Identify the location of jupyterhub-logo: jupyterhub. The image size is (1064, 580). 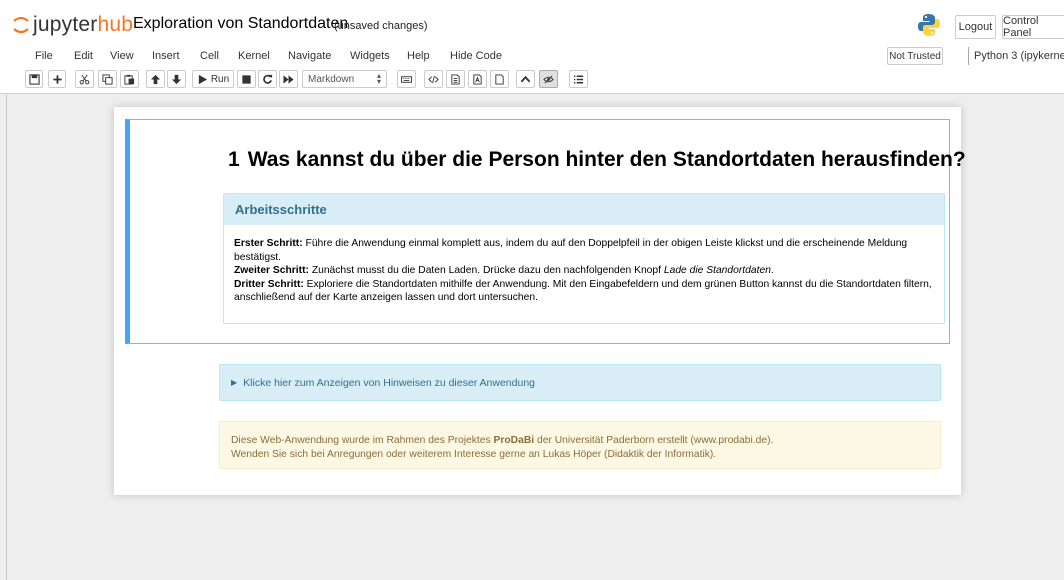
(72, 25).